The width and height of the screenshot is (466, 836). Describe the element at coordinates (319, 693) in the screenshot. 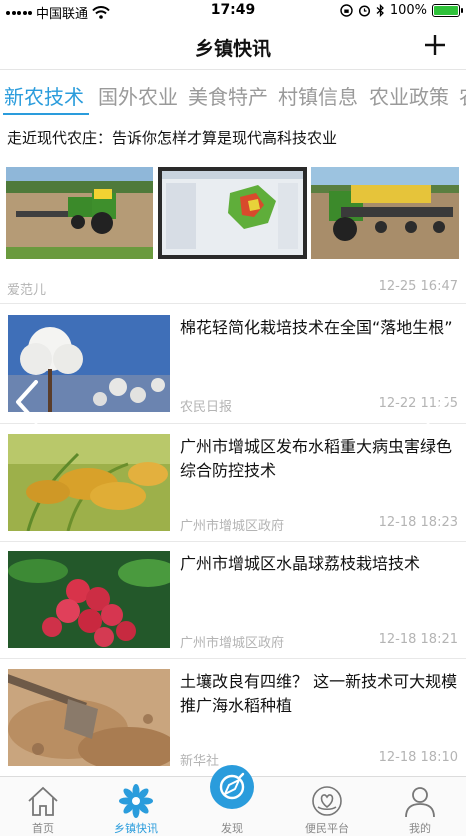

I see `article-title: 土壤改良有四维？ 这一新技术可大规模推广海水稻种植` at that location.